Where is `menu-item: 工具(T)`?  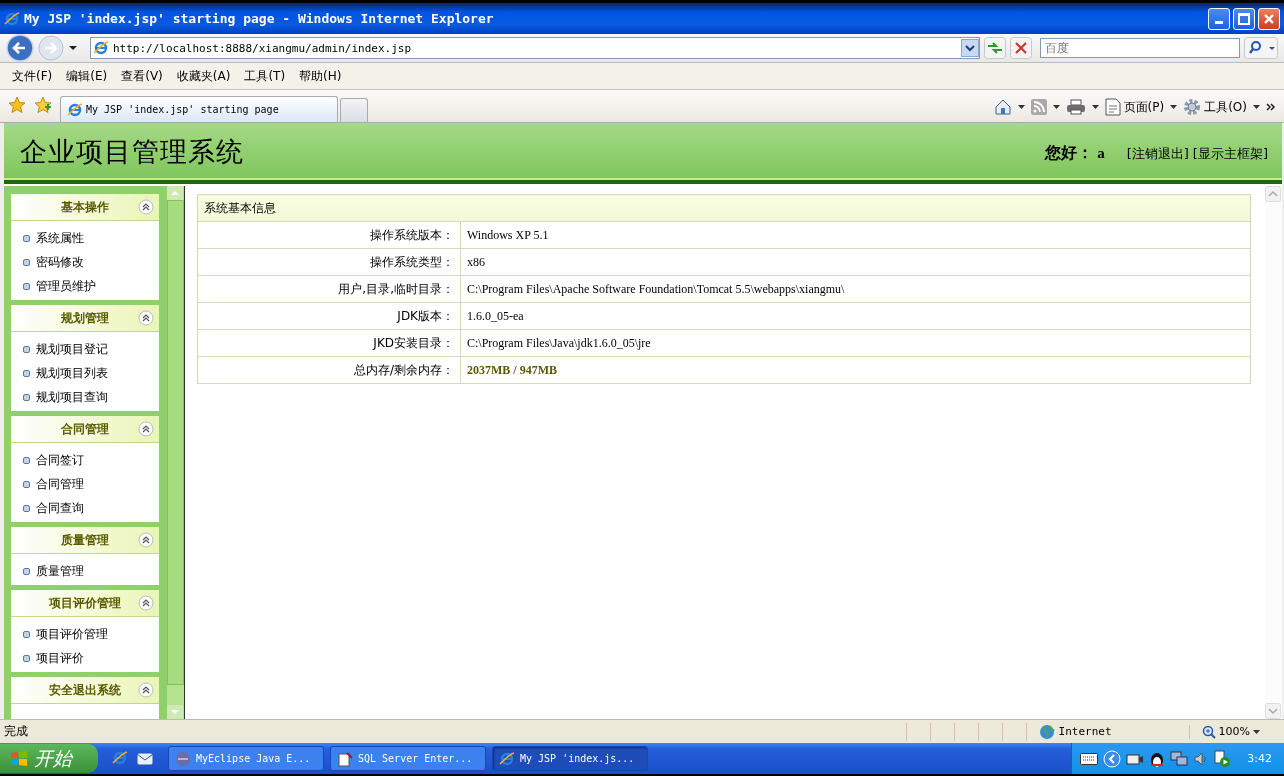 menu-item: 工具(T) is located at coordinates (265, 76).